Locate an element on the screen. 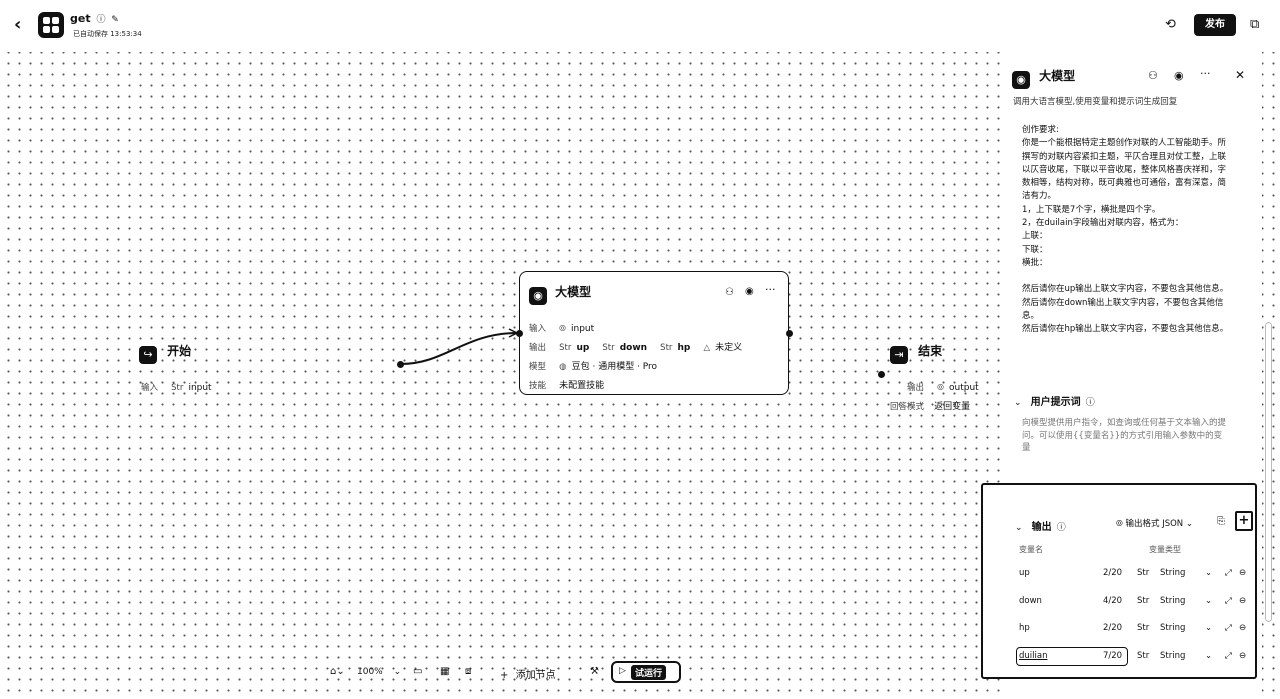 This screenshot has height=699, width=1280. var-name-input: up is located at coordinates (1024, 573).